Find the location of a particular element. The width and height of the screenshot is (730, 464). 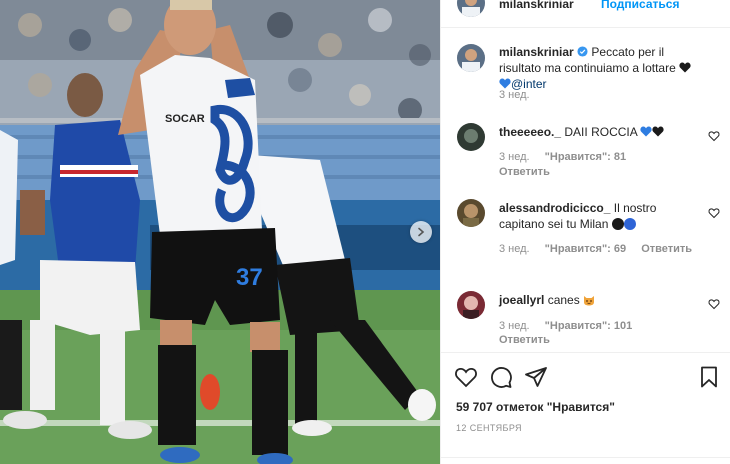

comment-bubble-icon is located at coordinates (501, 377).